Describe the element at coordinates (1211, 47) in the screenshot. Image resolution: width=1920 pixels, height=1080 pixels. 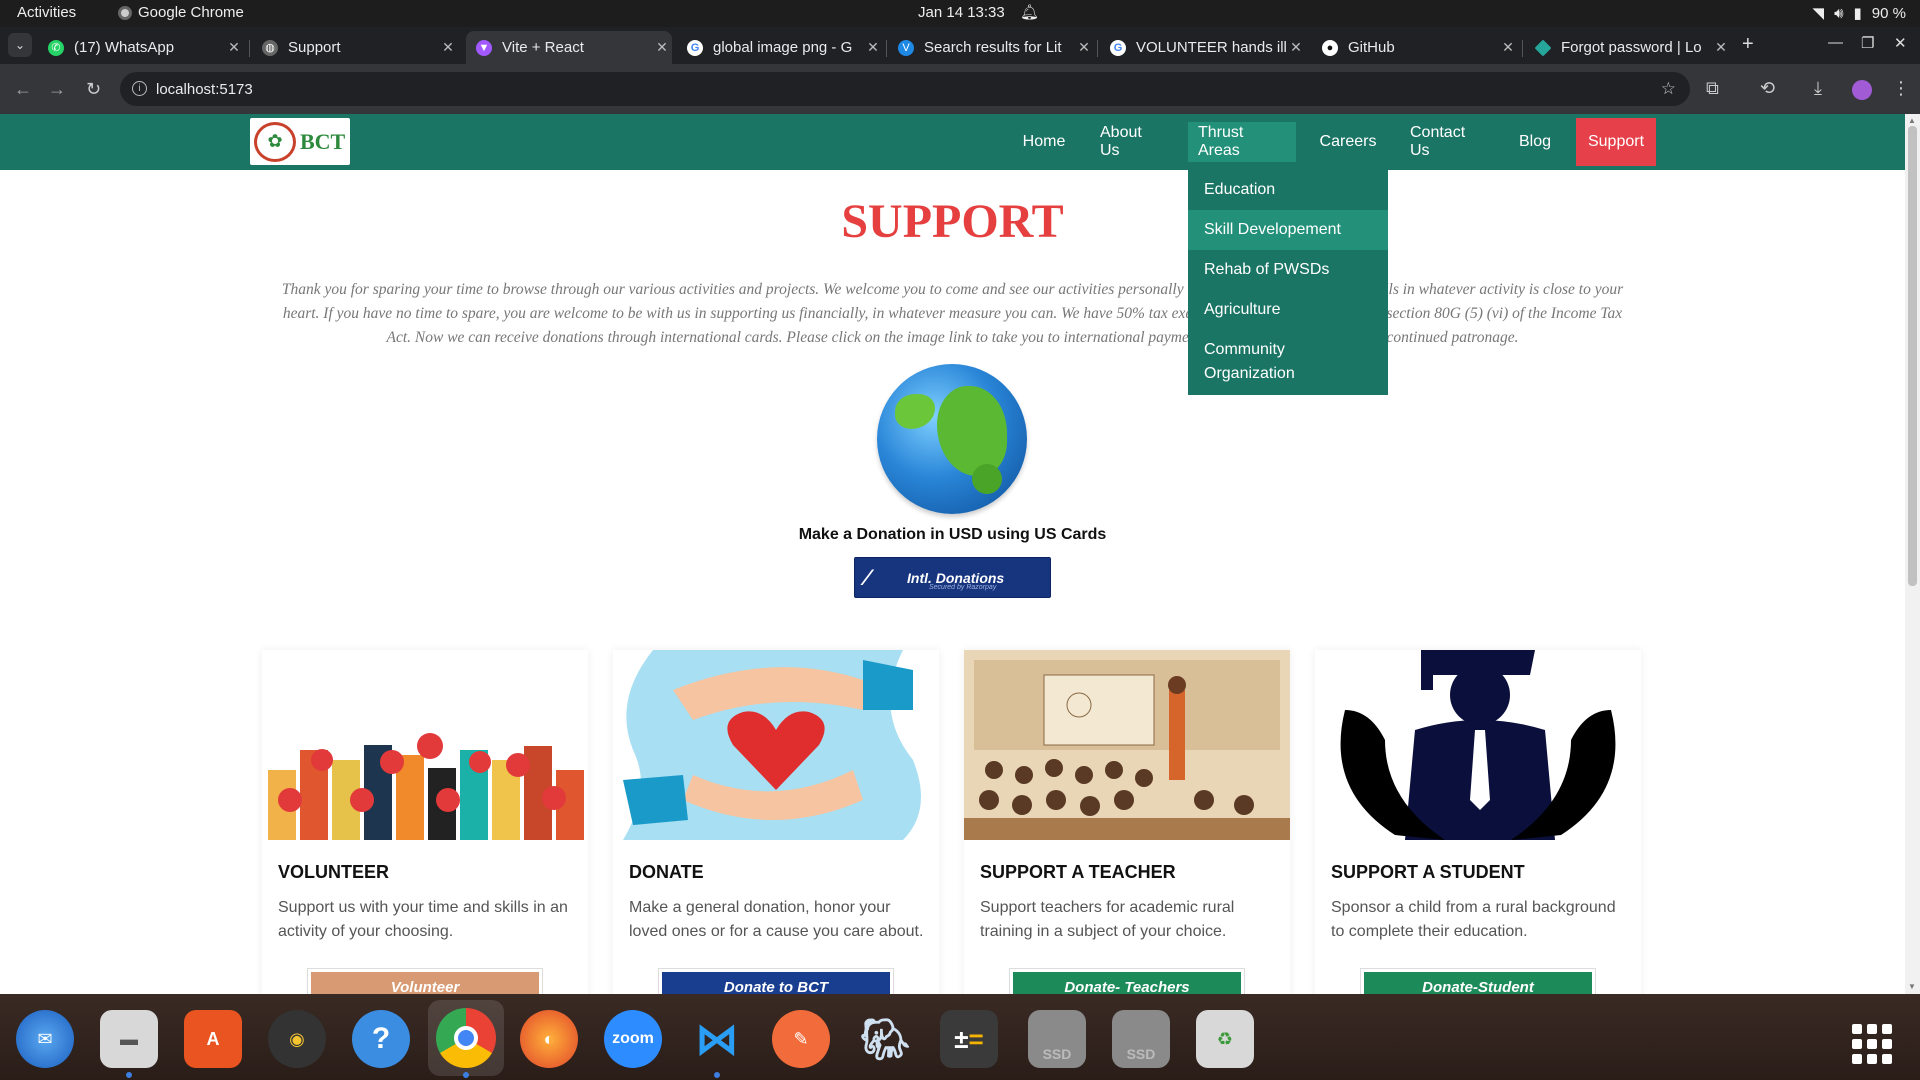
I see `tab-title: VOLUNTEER hands ill` at that location.